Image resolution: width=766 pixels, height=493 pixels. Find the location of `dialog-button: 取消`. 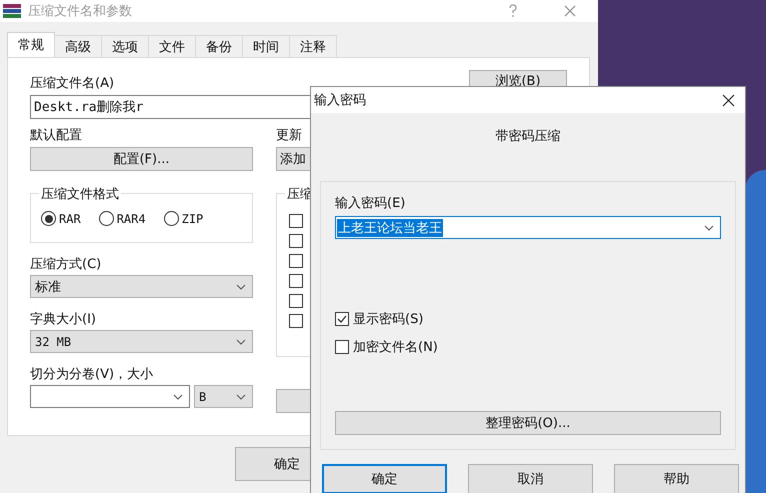

dialog-button: 取消 is located at coordinates (530, 478).